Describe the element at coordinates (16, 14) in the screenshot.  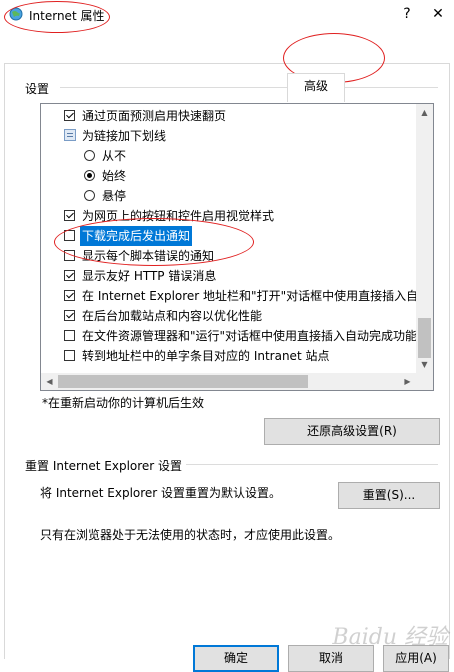
I see `internet-globe-icon` at that location.